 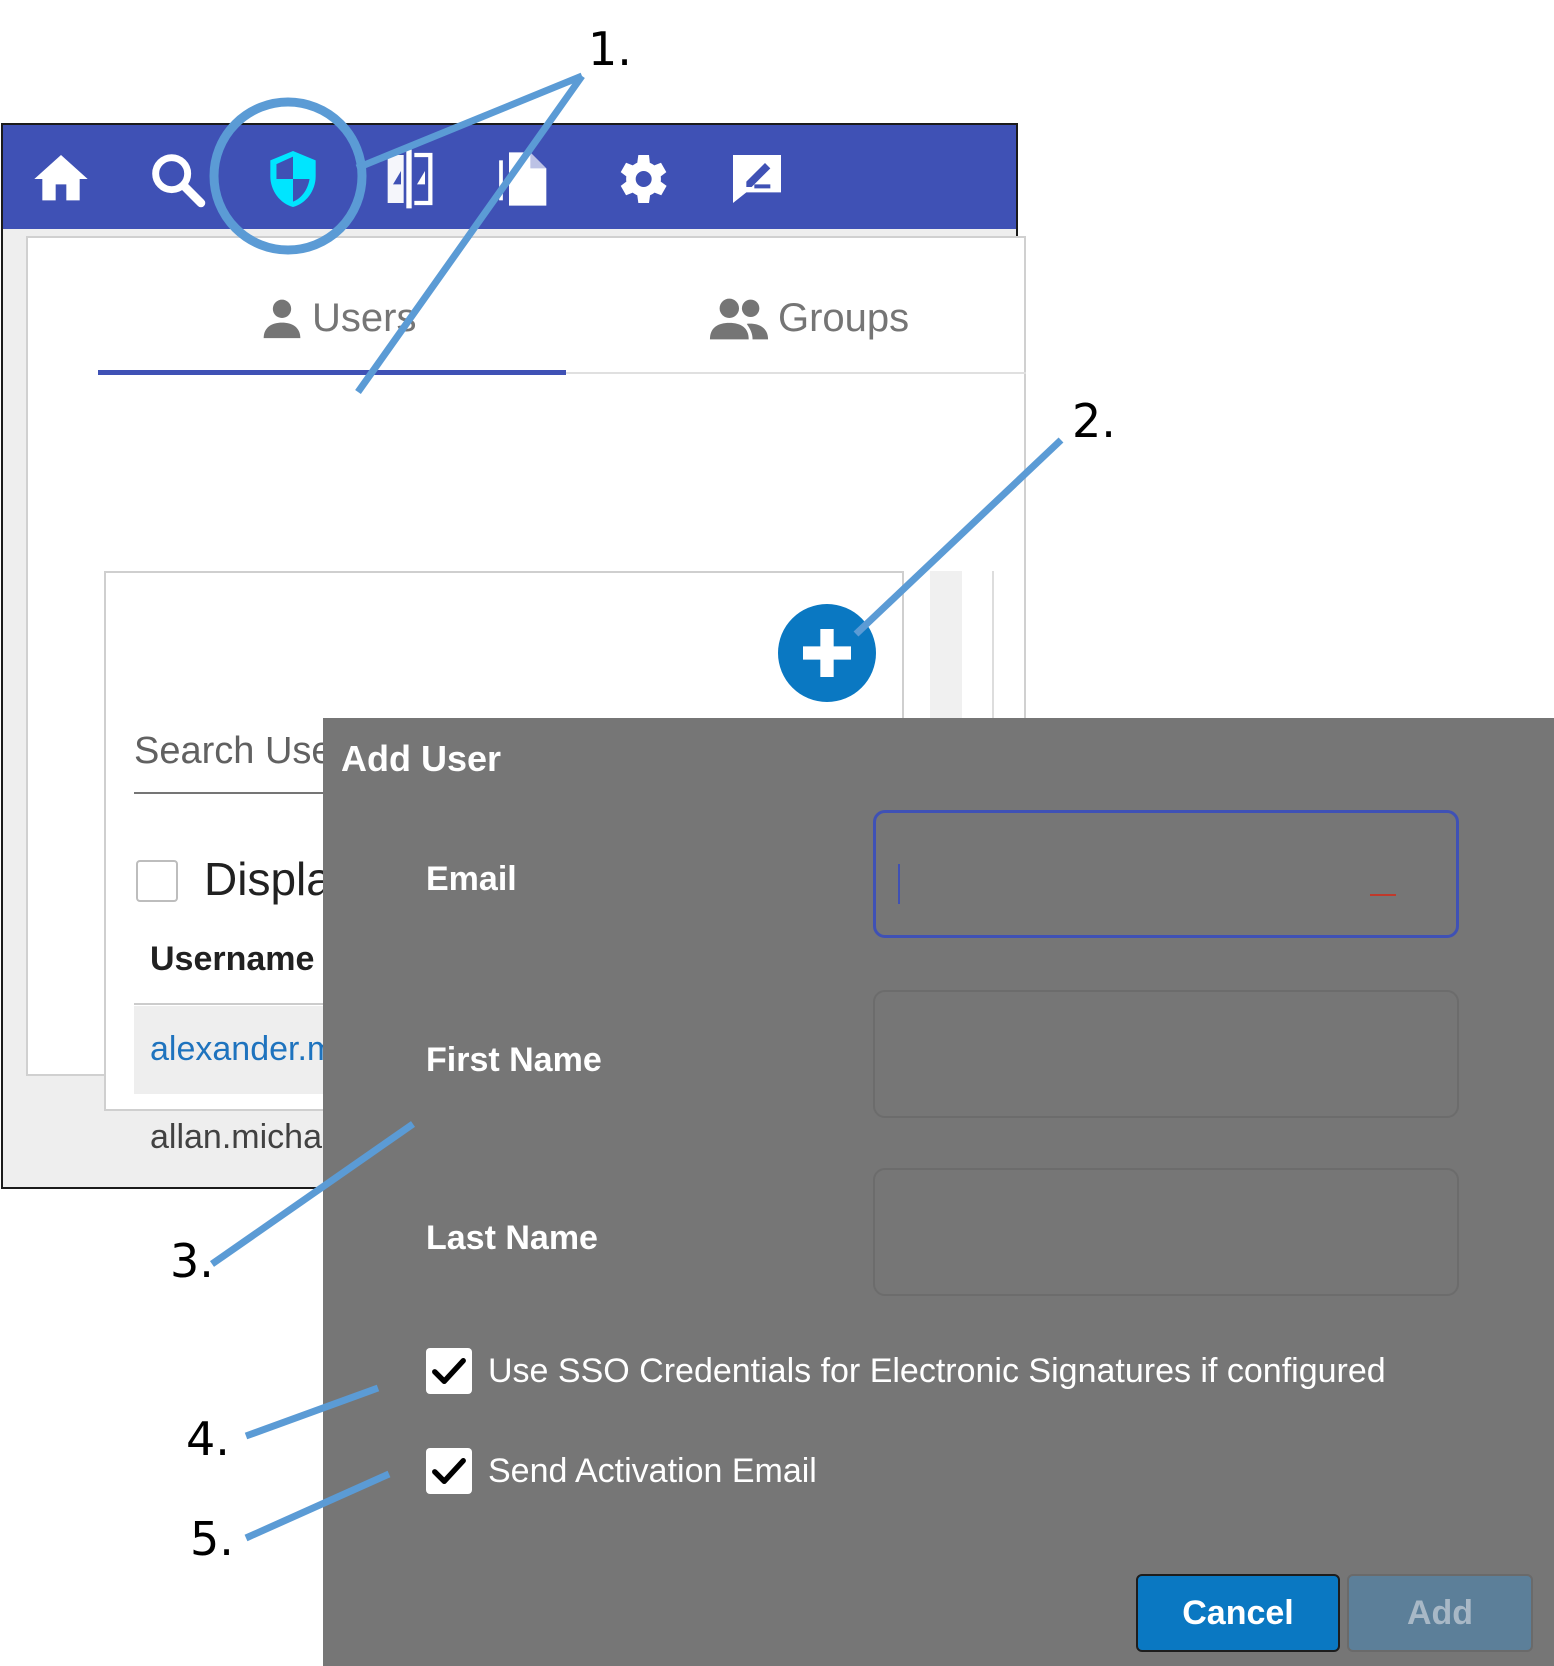 I want to click on plus-icon, so click(x=827, y=653).